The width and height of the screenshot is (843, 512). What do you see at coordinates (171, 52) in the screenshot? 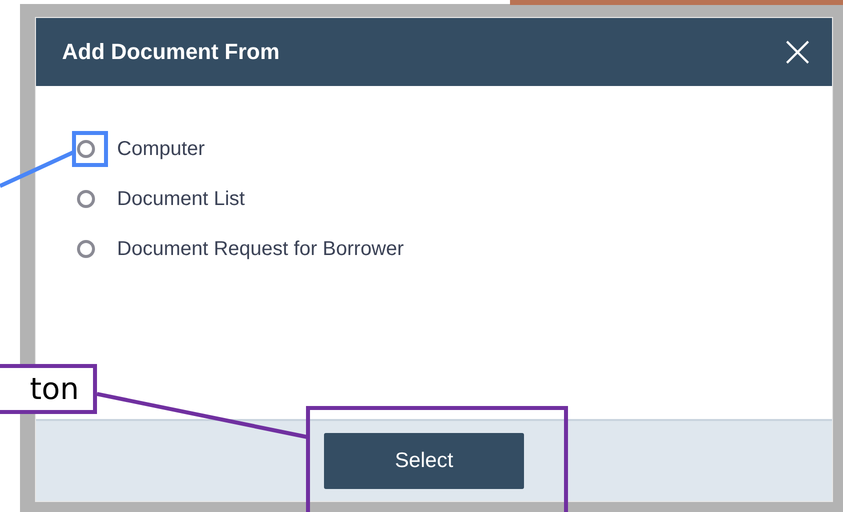
I see `dialog-title: Add Document From` at bounding box center [171, 52].